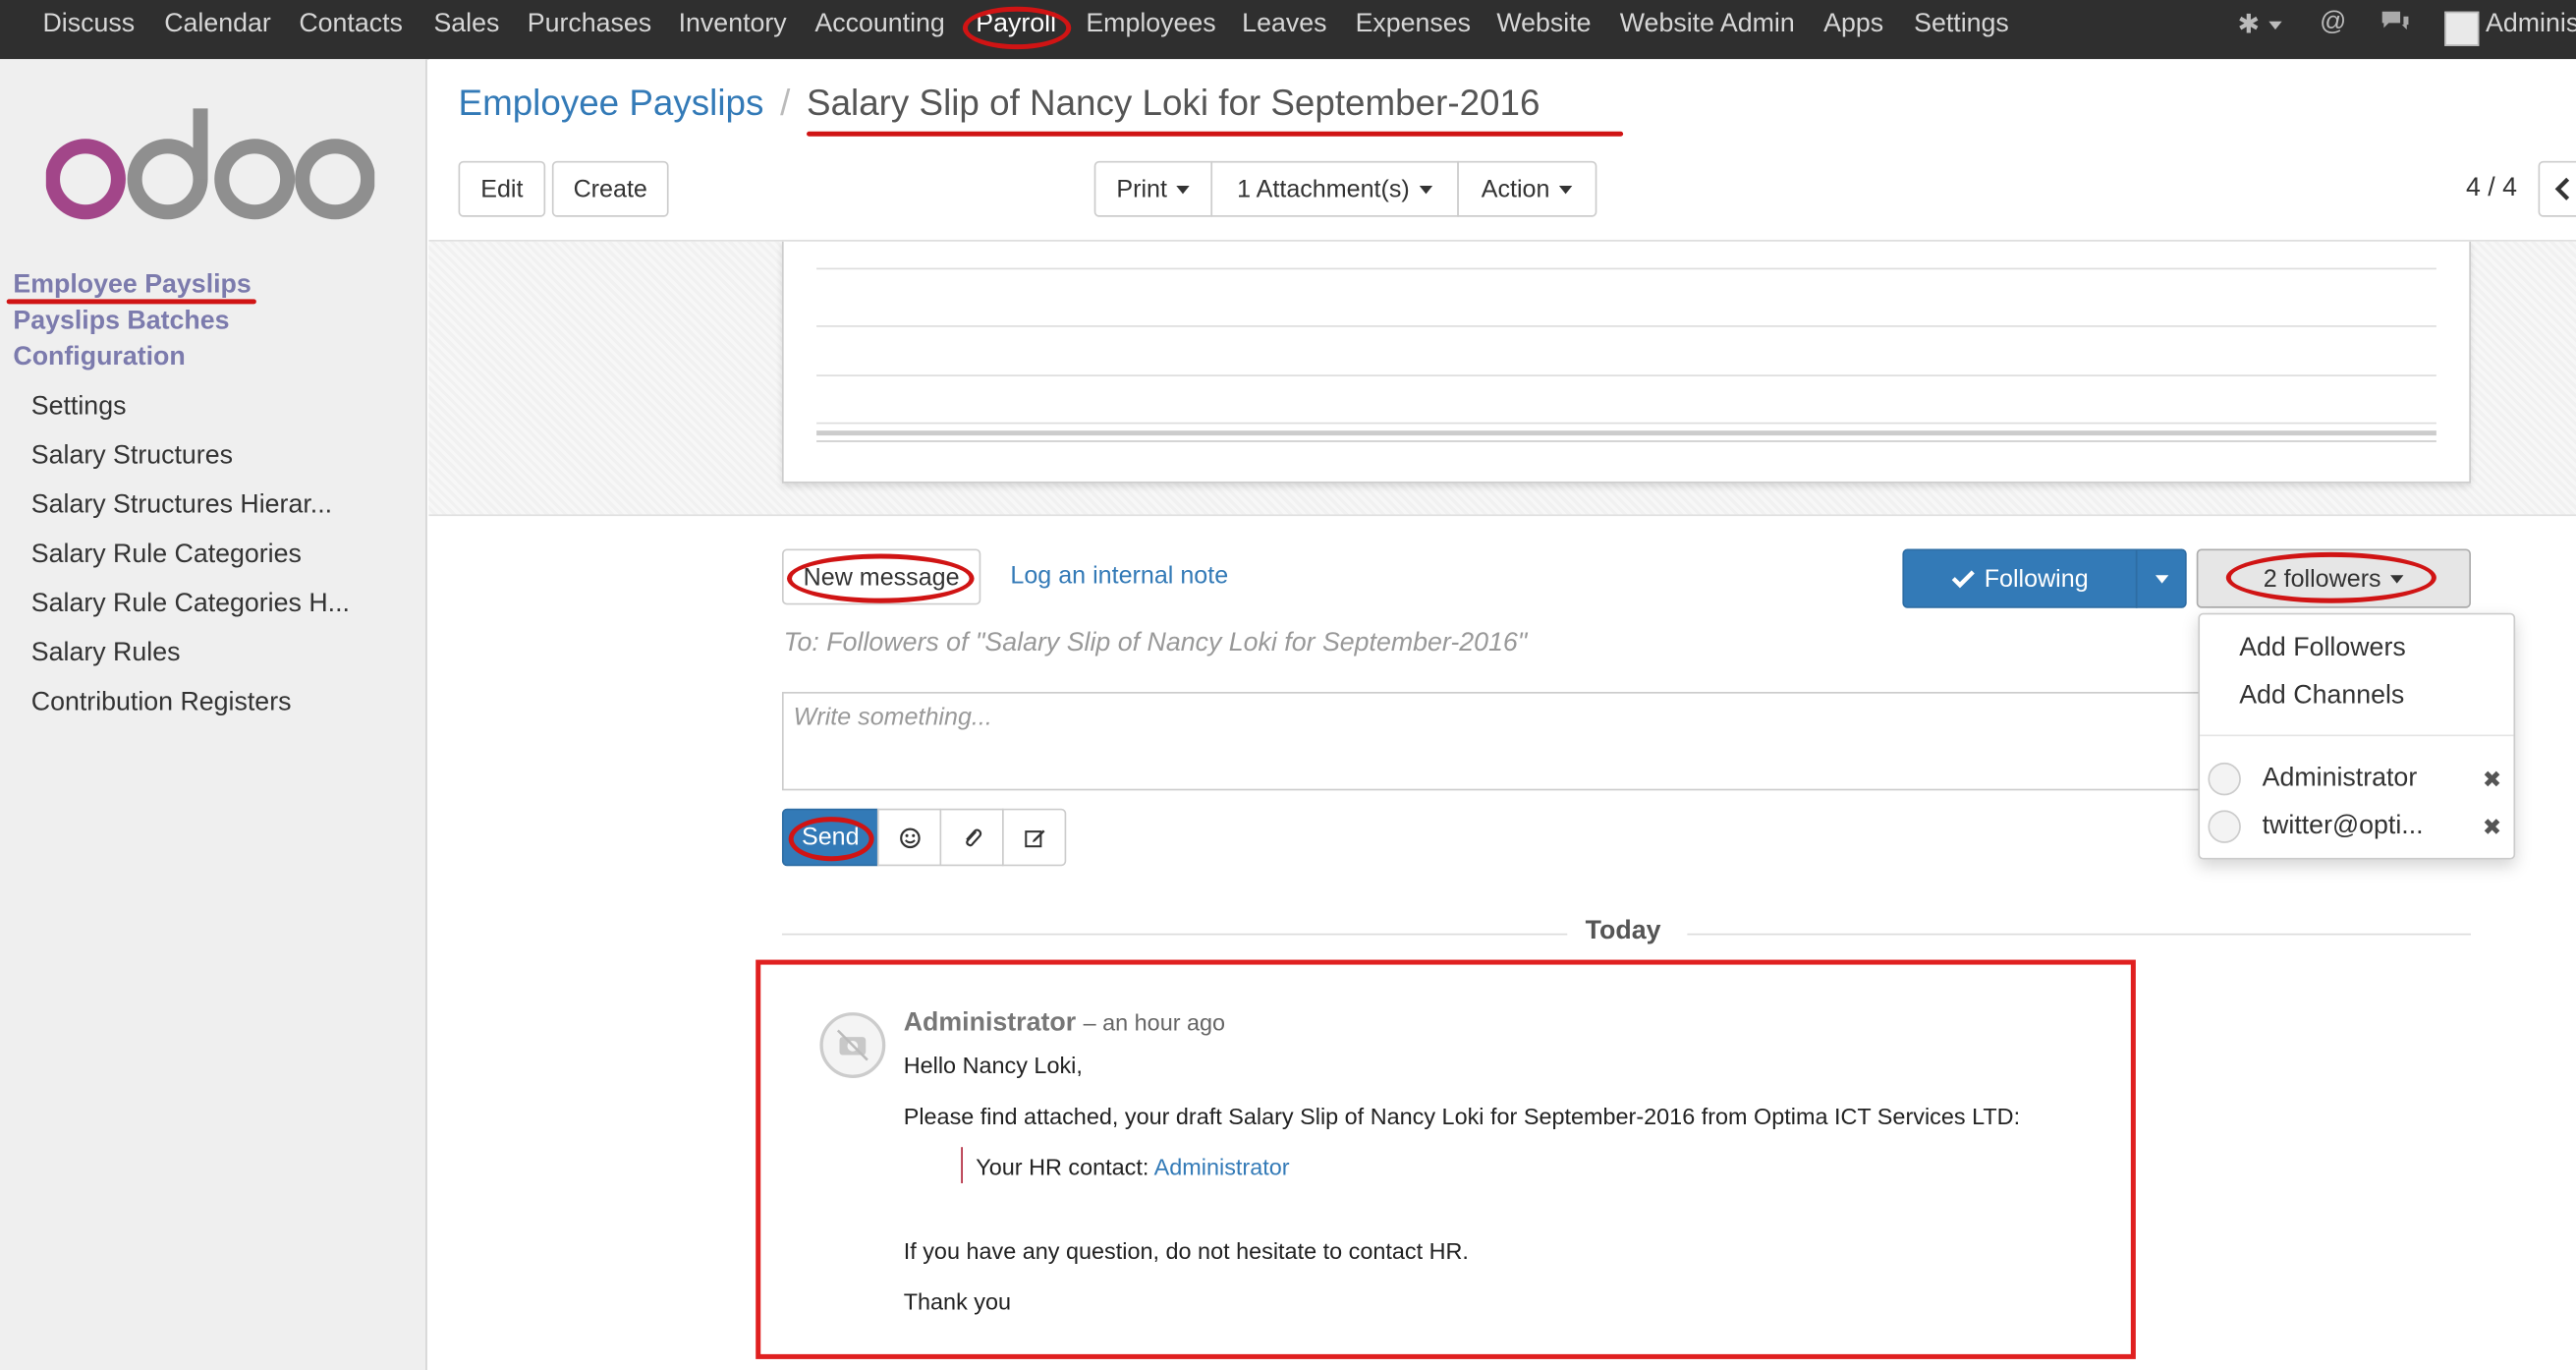  I want to click on form-sheet, so click(1626, 363).